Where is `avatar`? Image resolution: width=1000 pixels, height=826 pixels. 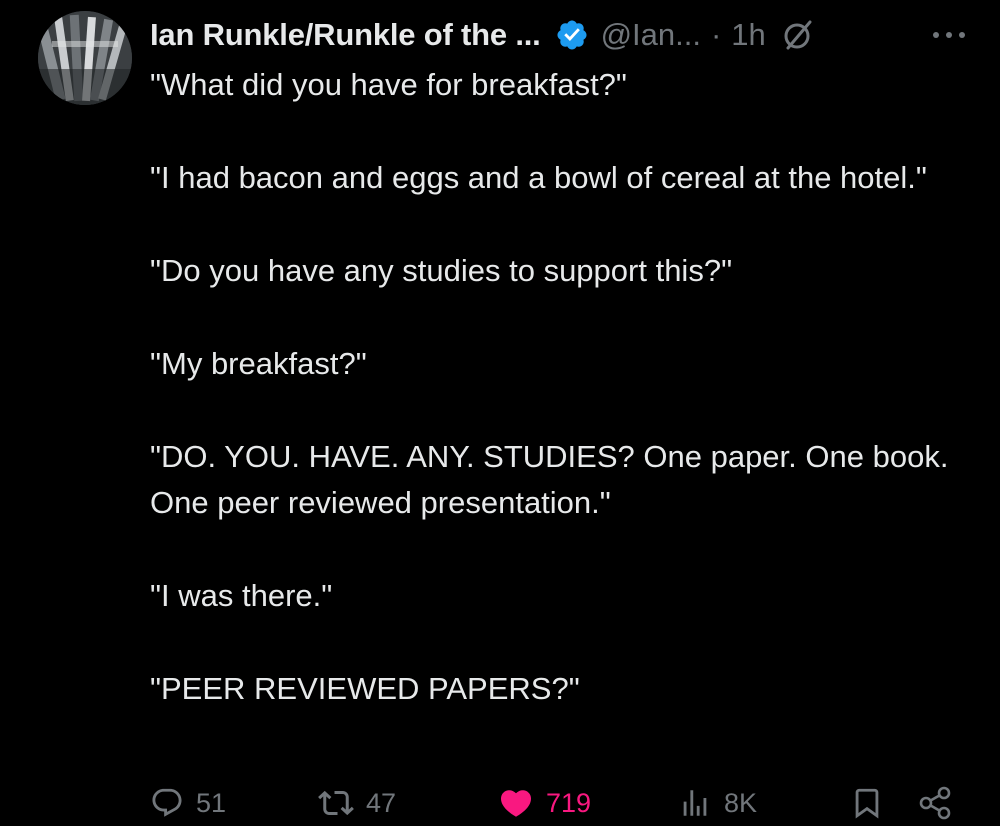 avatar is located at coordinates (85, 58).